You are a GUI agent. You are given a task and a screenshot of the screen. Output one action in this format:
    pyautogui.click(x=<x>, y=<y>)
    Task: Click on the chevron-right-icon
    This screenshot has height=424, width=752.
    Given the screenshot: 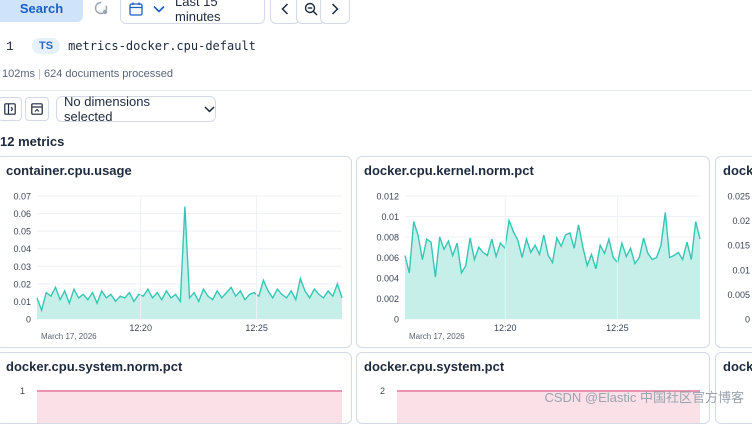 What is the action you would take?
    pyautogui.click(x=335, y=9)
    